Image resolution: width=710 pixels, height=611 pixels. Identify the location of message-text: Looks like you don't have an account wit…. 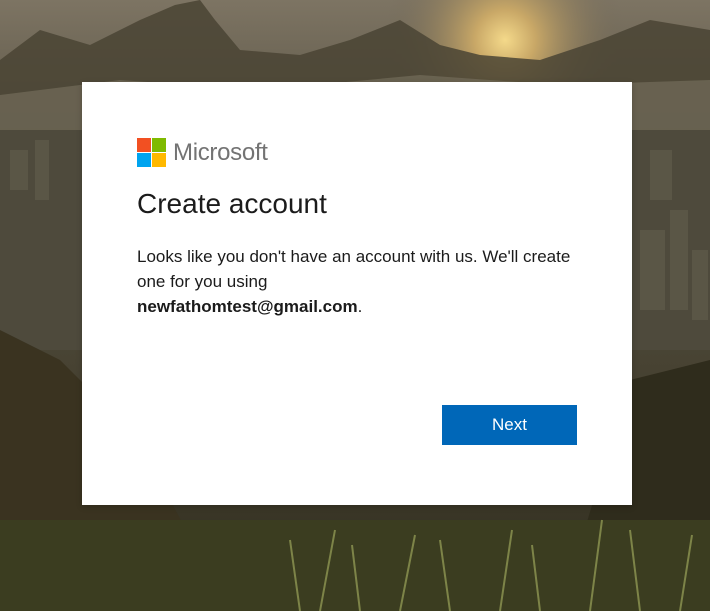
(354, 269).